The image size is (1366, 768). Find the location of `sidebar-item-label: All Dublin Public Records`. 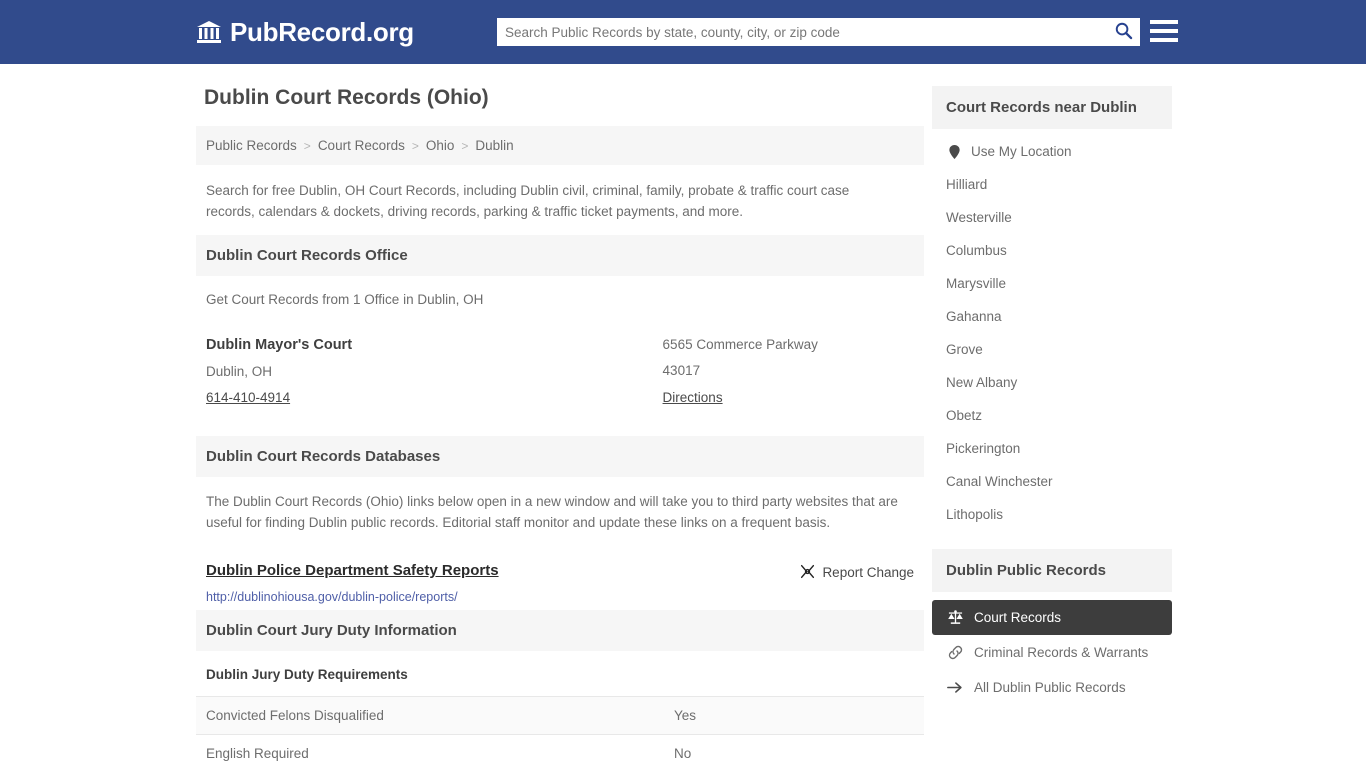

sidebar-item-label: All Dublin Public Records is located at coordinates (1050, 687).